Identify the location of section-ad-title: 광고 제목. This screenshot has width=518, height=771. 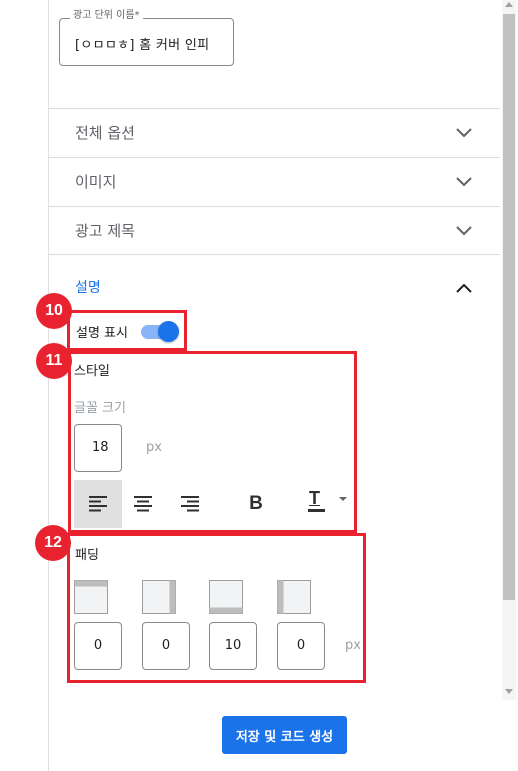
(274, 230).